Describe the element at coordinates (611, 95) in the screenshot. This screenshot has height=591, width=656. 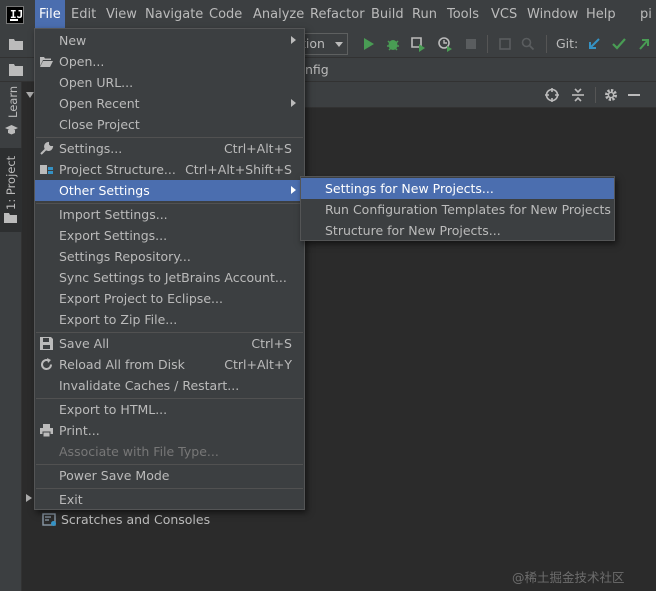
I see `gear-icon` at that location.